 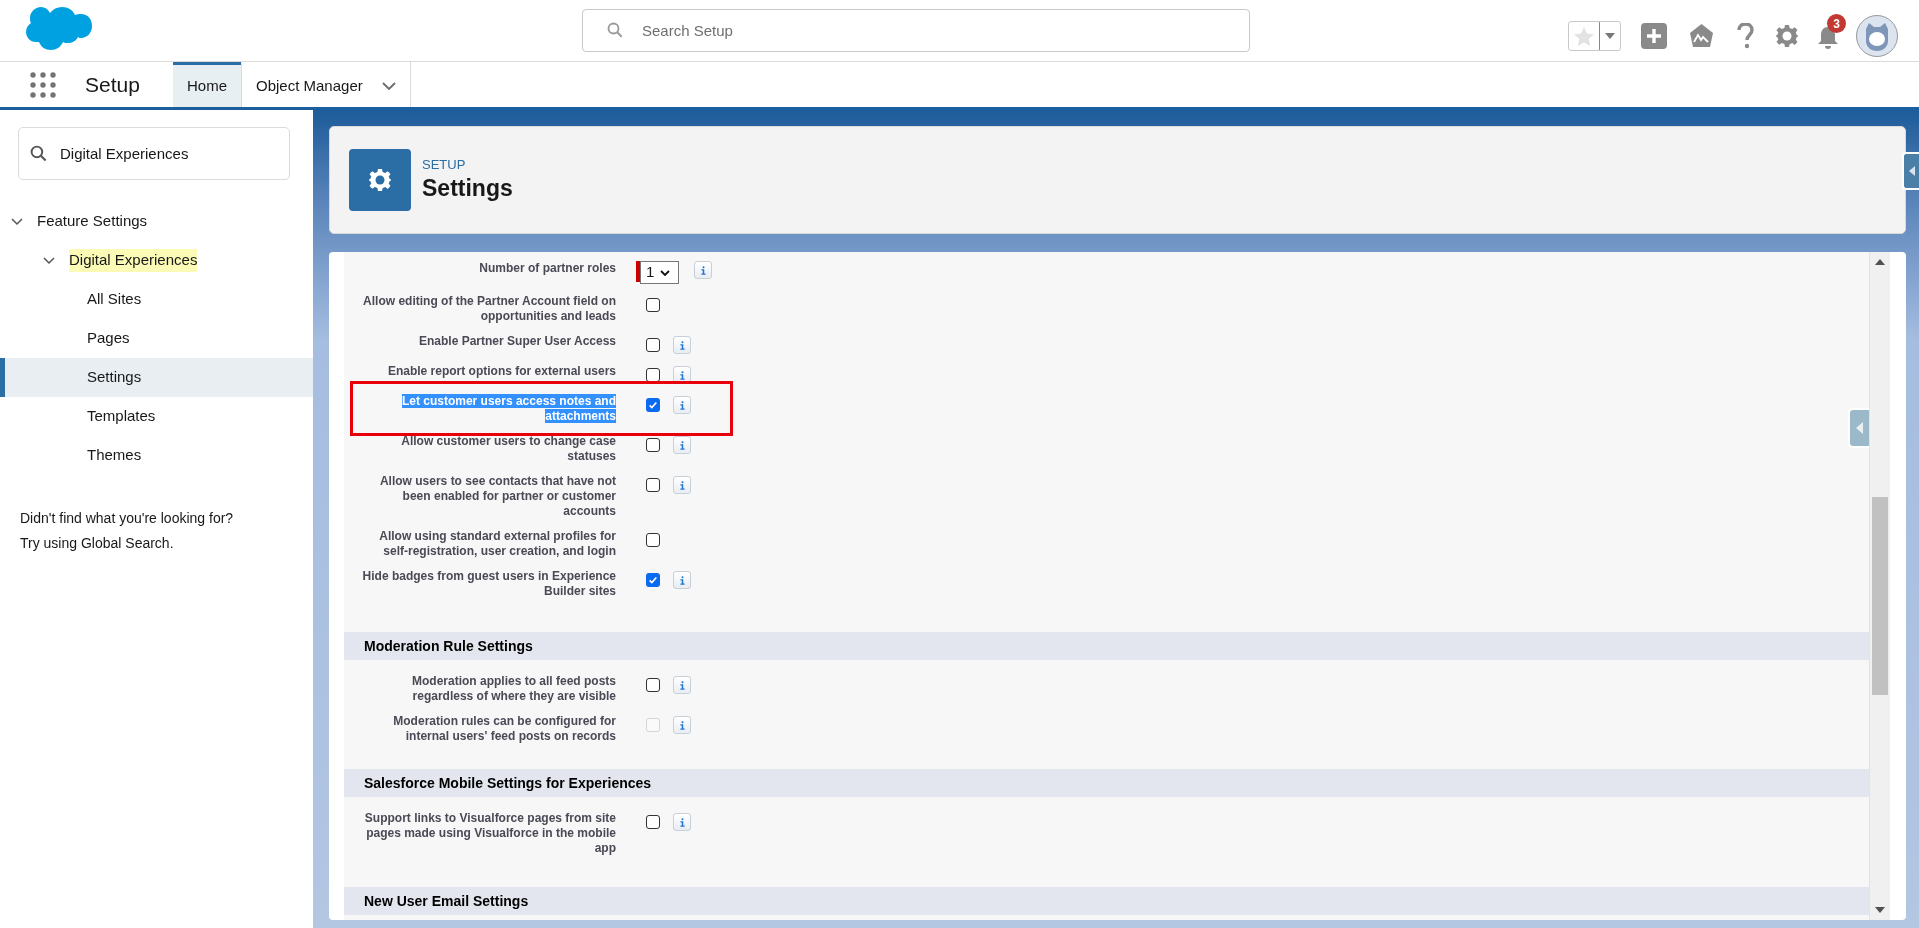 I want to click on page-eyebrow: SETUP, so click(x=444, y=165).